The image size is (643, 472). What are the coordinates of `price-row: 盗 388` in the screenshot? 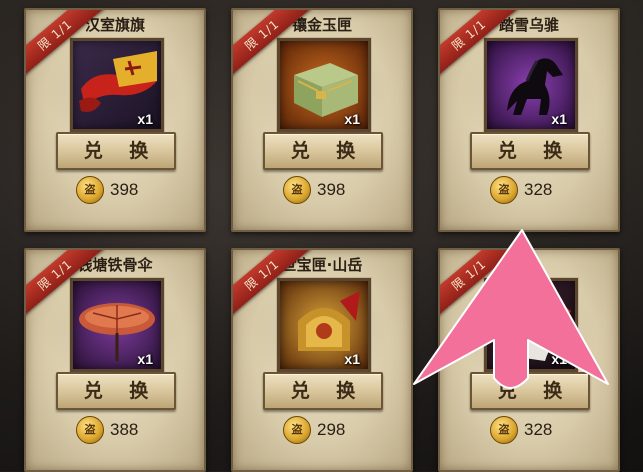 It's located at (107, 430).